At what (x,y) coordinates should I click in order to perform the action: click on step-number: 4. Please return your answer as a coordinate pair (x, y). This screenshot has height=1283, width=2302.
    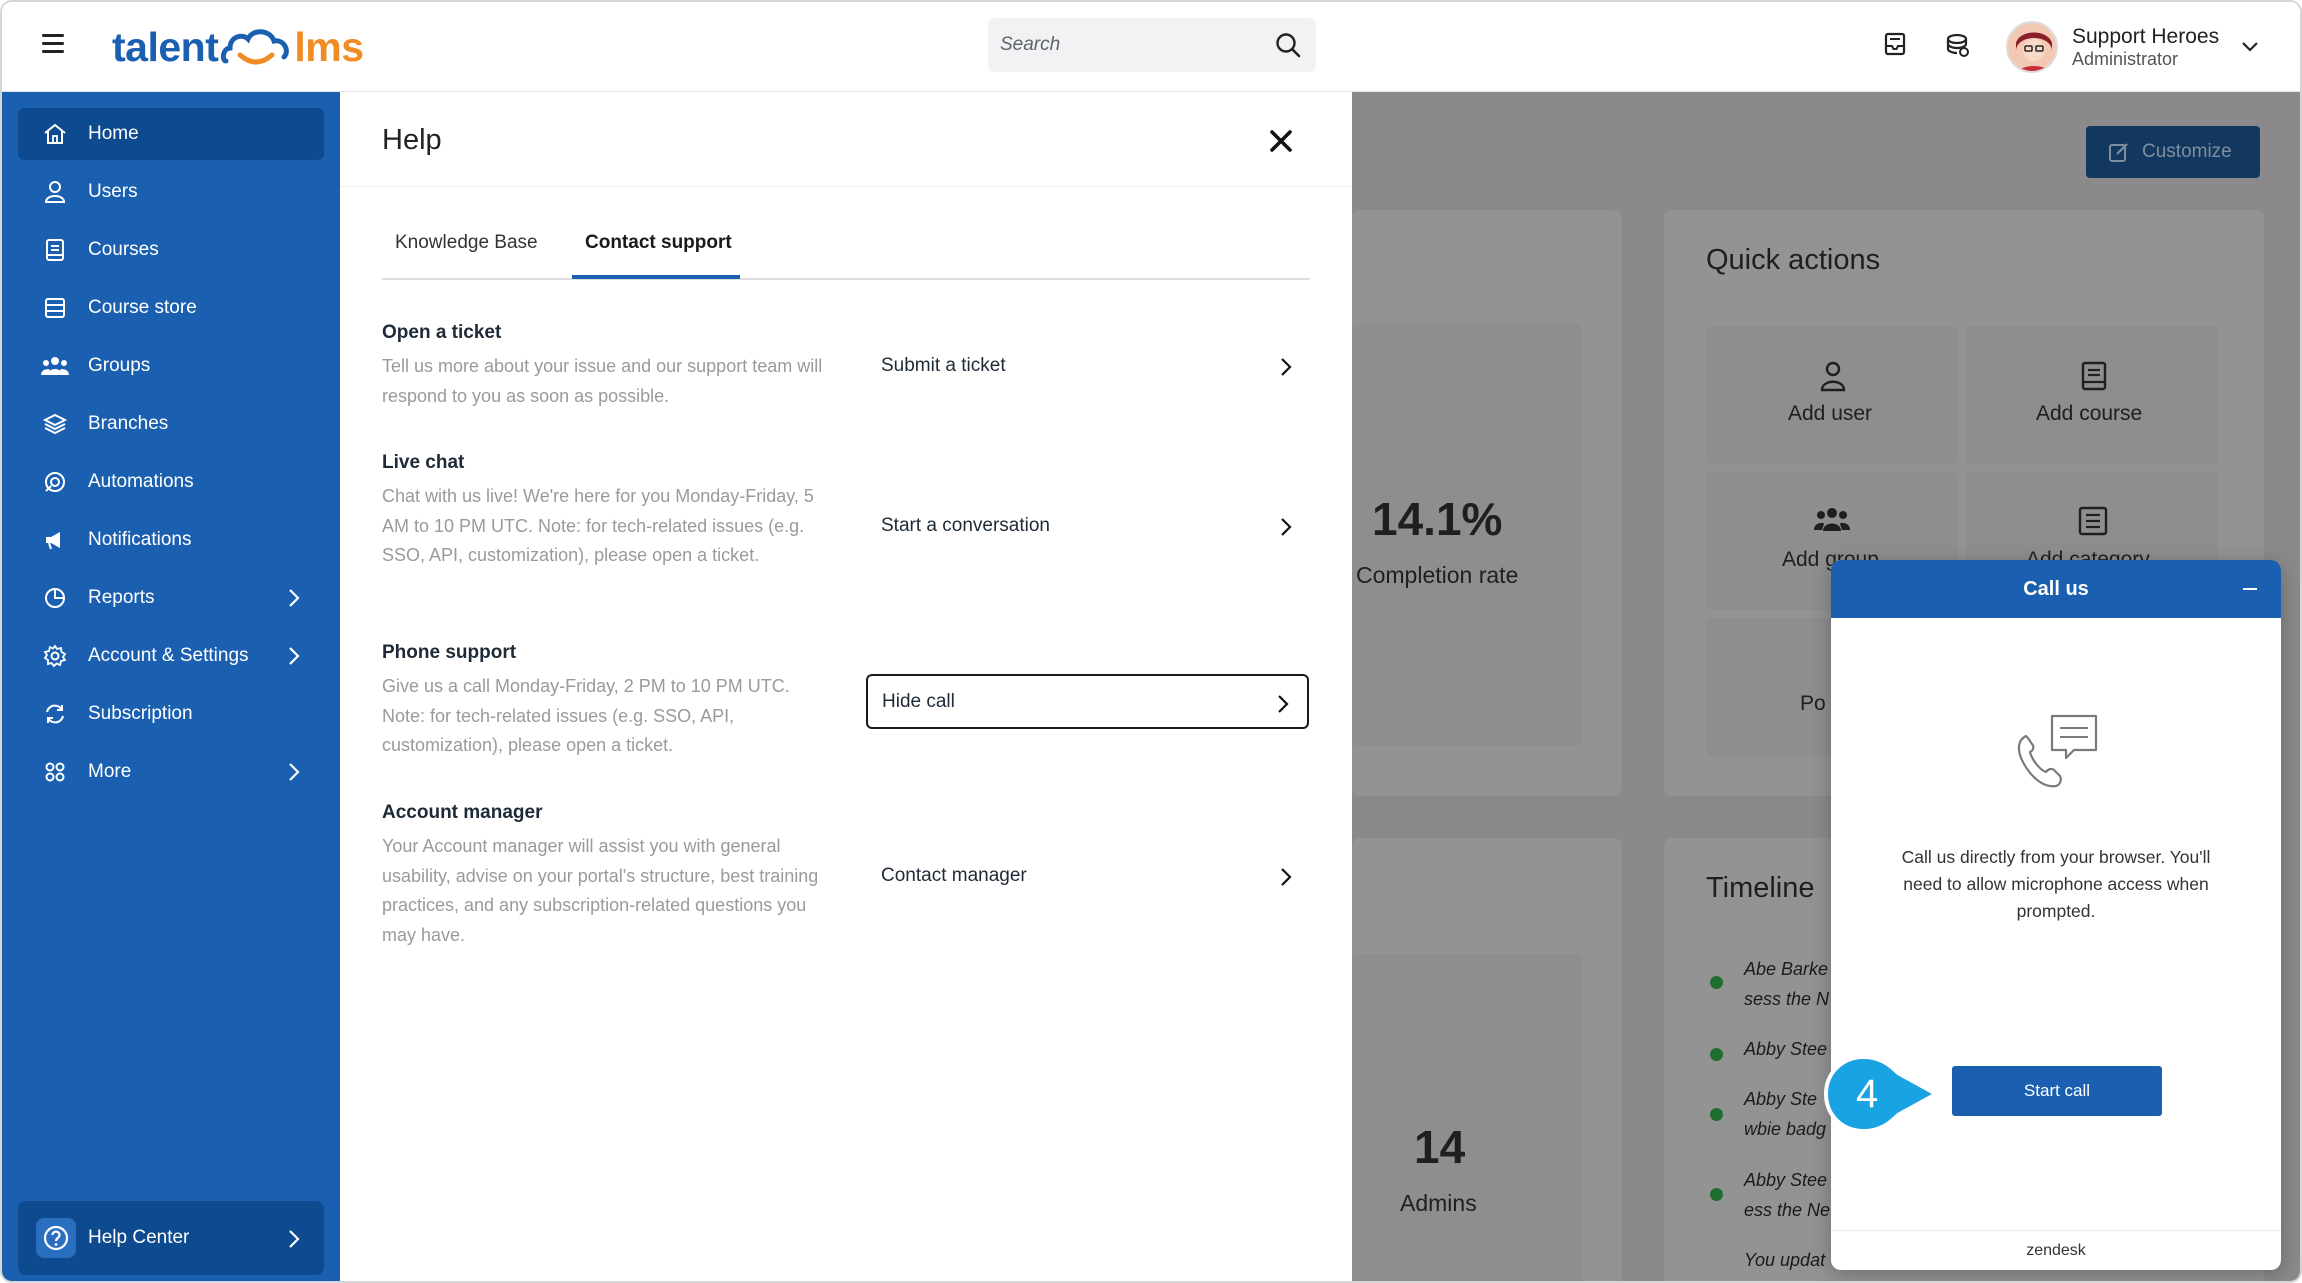
    Looking at the image, I should click on (1867, 1094).